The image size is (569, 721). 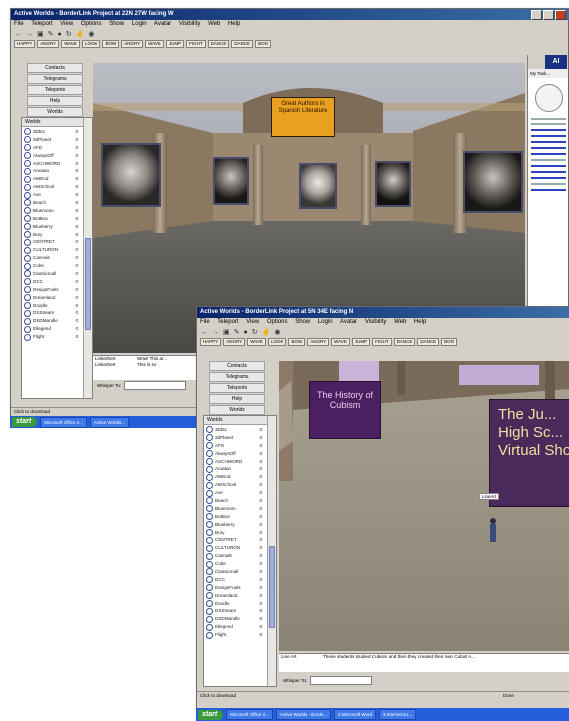 I want to click on world-list-item: Bluemoon 0, so click(x=52, y=211).